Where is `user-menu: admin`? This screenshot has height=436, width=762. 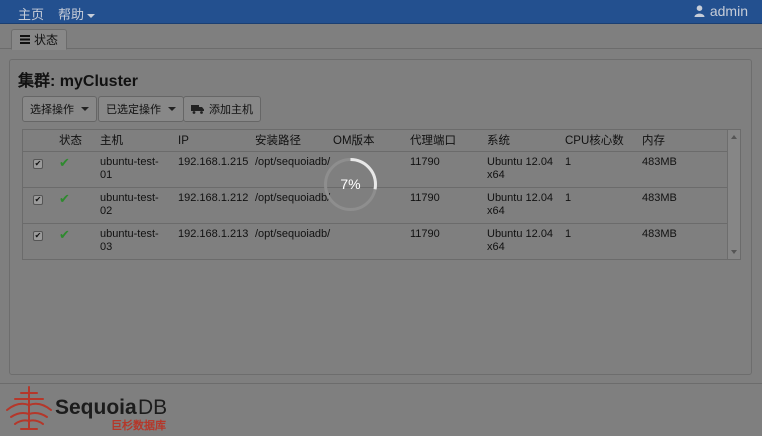
user-menu: admin is located at coordinates (721, 11).